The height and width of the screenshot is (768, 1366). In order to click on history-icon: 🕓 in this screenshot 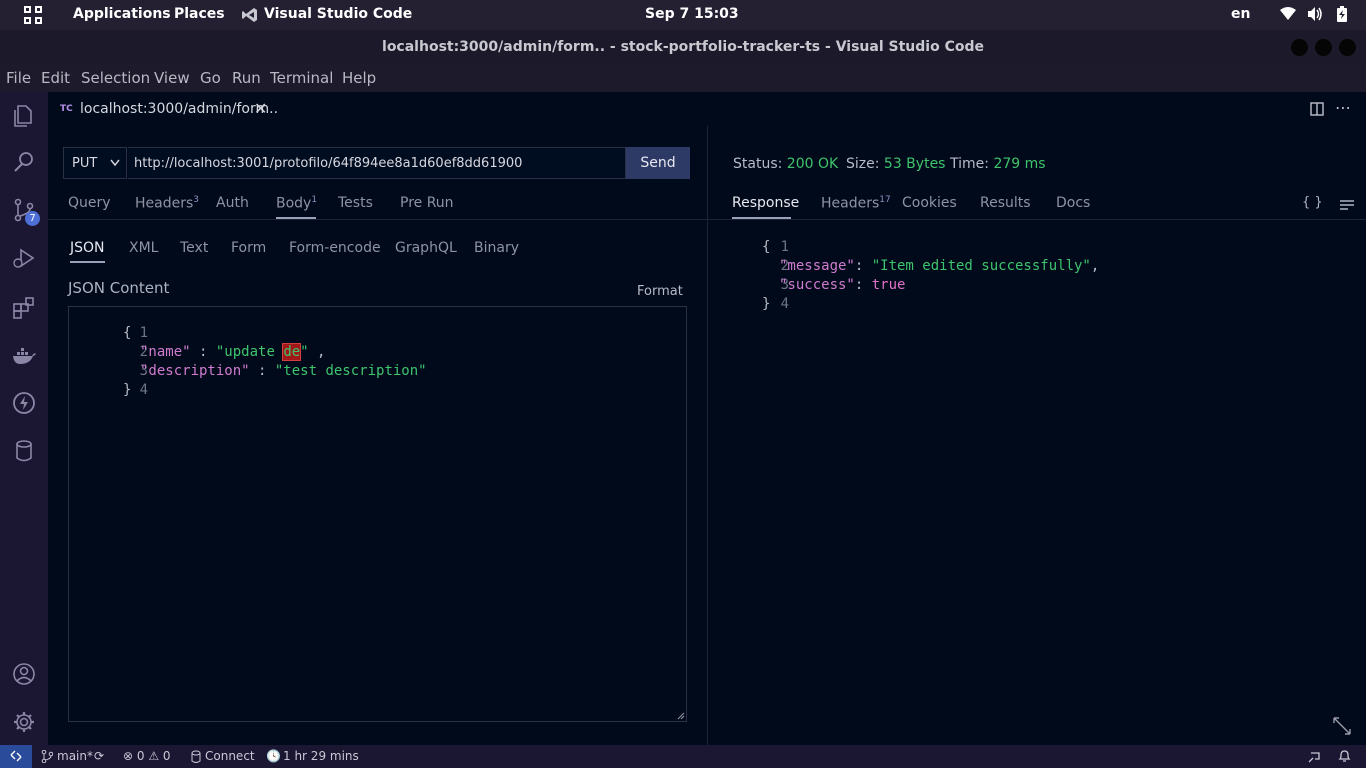, I will do `click(273, 756)`.